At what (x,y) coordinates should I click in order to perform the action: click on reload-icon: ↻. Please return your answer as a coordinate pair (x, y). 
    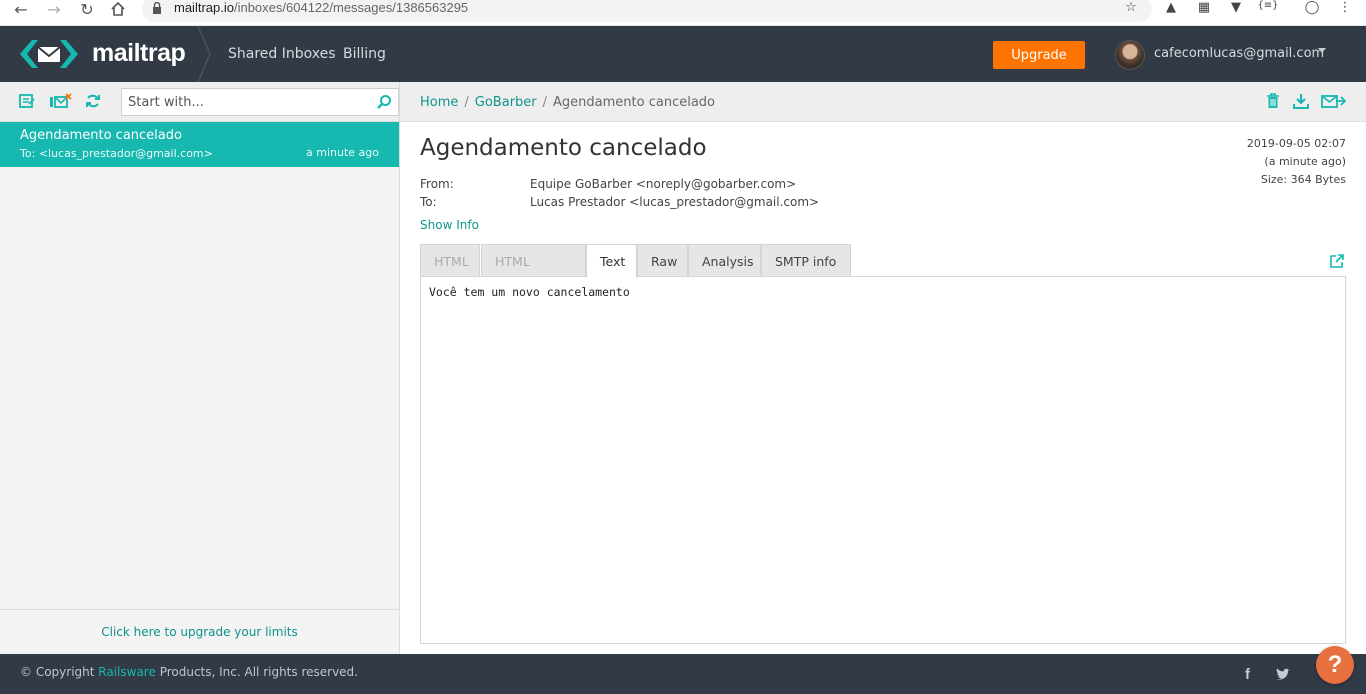
    Looking at the image, I should click on (87, 9).